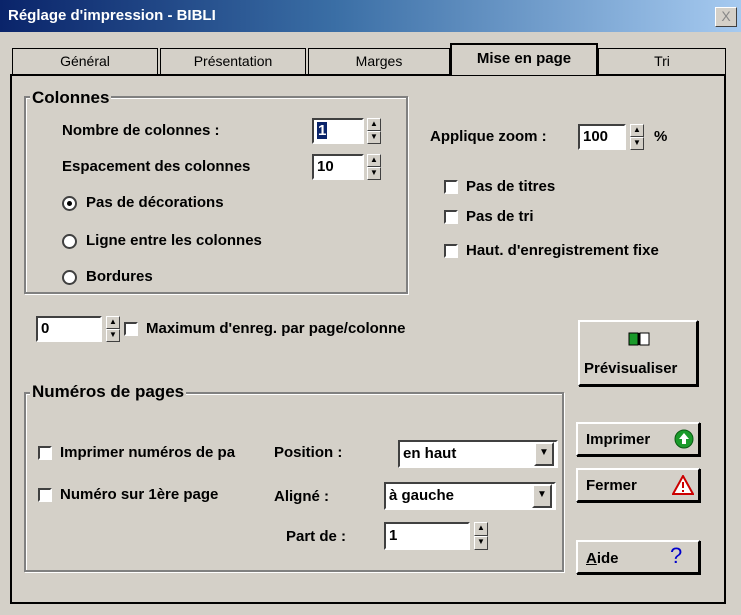  Describe the element at coordinates (638, 557) in the screenshot. I see `aide-button: Aide ?` at that location.